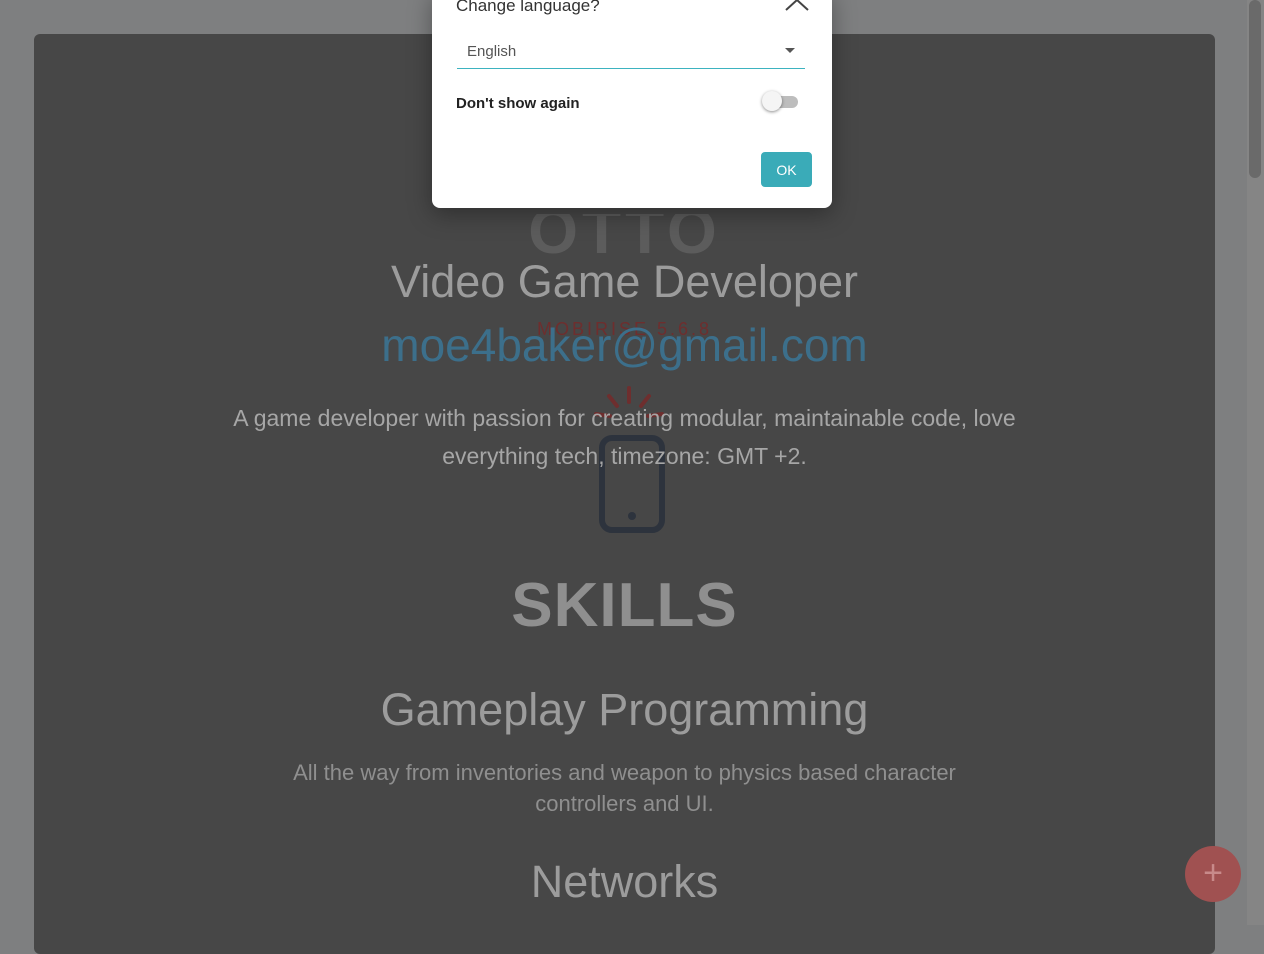 The width and height of the screenshot is (1264, 954). I want to click on role-title: Video Game Developer, so click(624, 281).